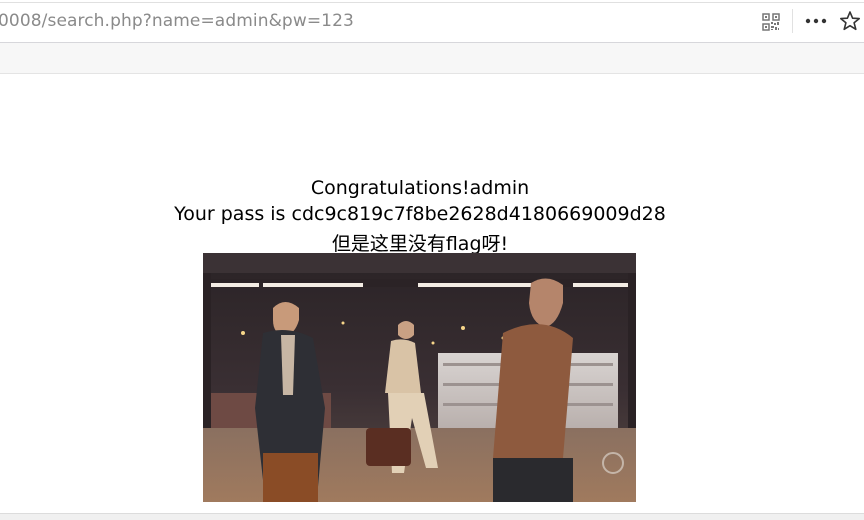  Describe the element at coordinates (432, 58) in the screenshot. I see `bookmarks-toolbar` at that location.